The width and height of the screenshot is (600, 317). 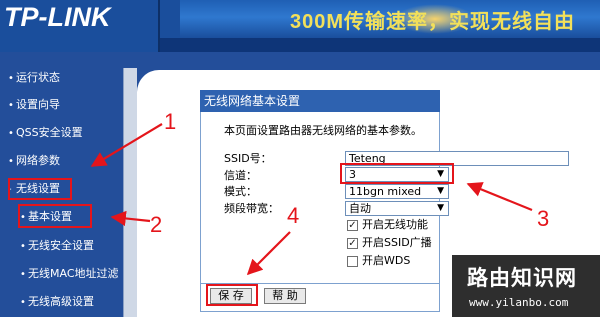 What do you see at coordinates (397, 242) in the screenshot?
I see `ssid-broadcast-label: 开启SSID广播` at bounding box center [397, 242].